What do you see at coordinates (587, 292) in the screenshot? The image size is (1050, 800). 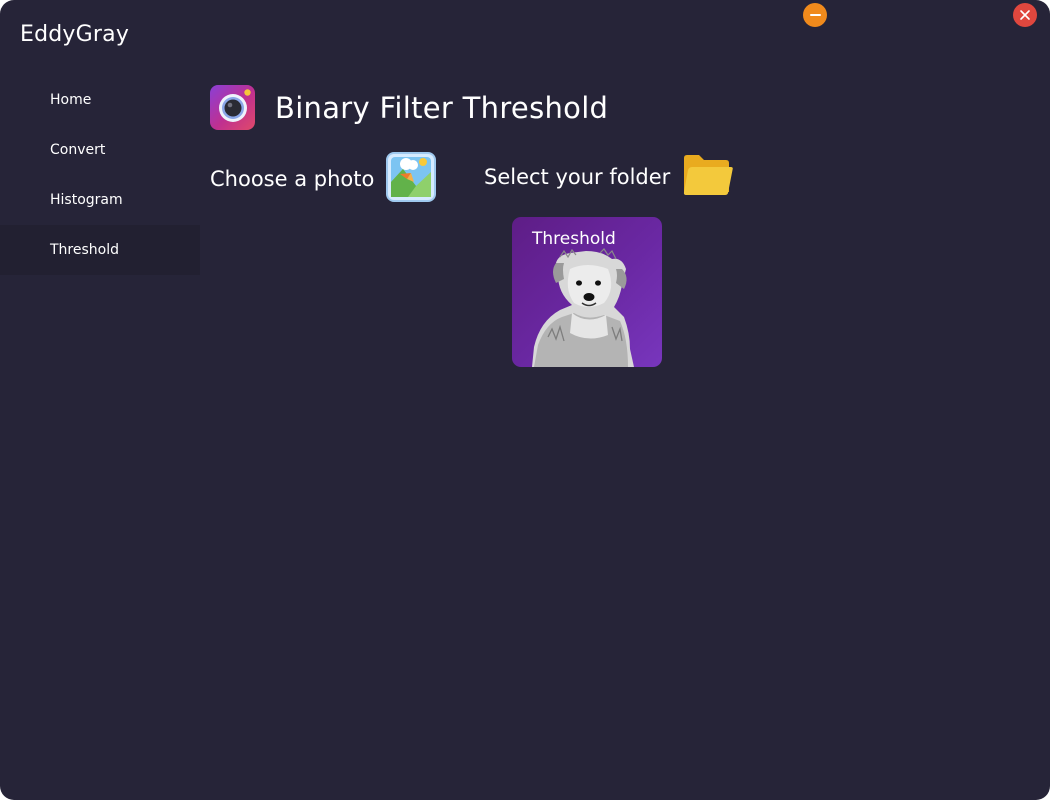 I see `threshold-card: Threshold` at bounding box center [587, 292].